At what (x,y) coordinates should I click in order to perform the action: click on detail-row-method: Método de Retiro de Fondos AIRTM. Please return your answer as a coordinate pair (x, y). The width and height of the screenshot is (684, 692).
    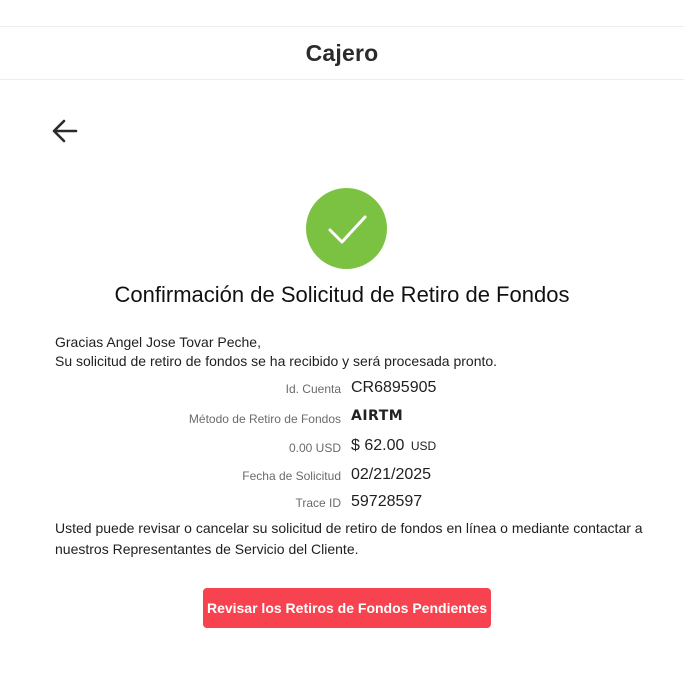
    Looking at the image, I should click on (342, 418).